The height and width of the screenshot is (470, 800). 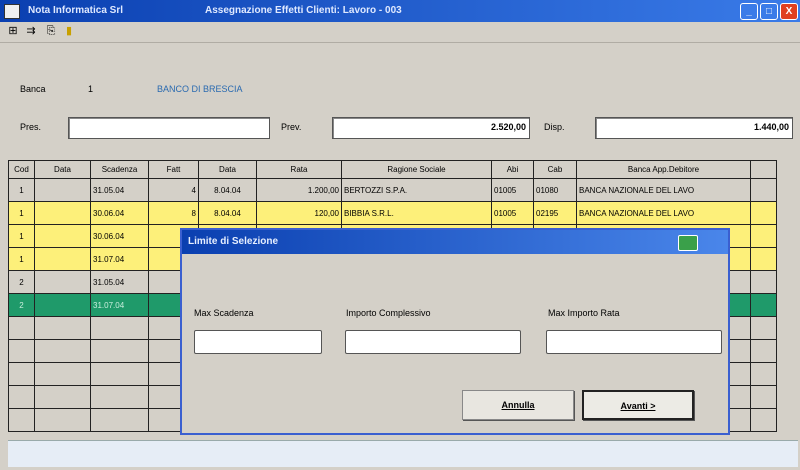 I want to click on column-header: Scadenza, so click(x=119, y=169).